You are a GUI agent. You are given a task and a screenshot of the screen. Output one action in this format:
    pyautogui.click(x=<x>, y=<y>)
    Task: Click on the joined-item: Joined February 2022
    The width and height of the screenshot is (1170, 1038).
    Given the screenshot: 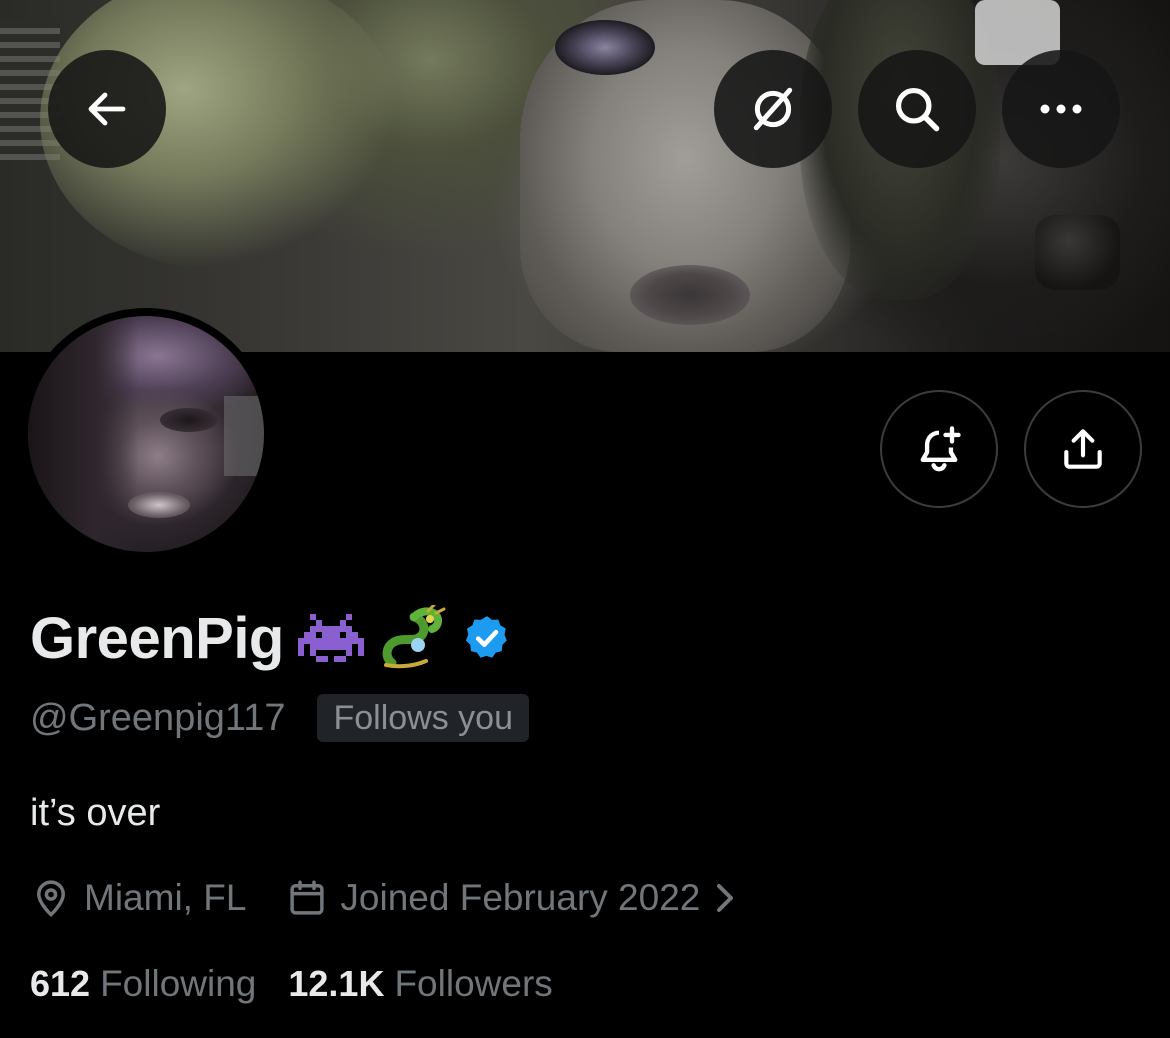 What is the action you would take?
    pyautogui.click(x=512, y=898)
    